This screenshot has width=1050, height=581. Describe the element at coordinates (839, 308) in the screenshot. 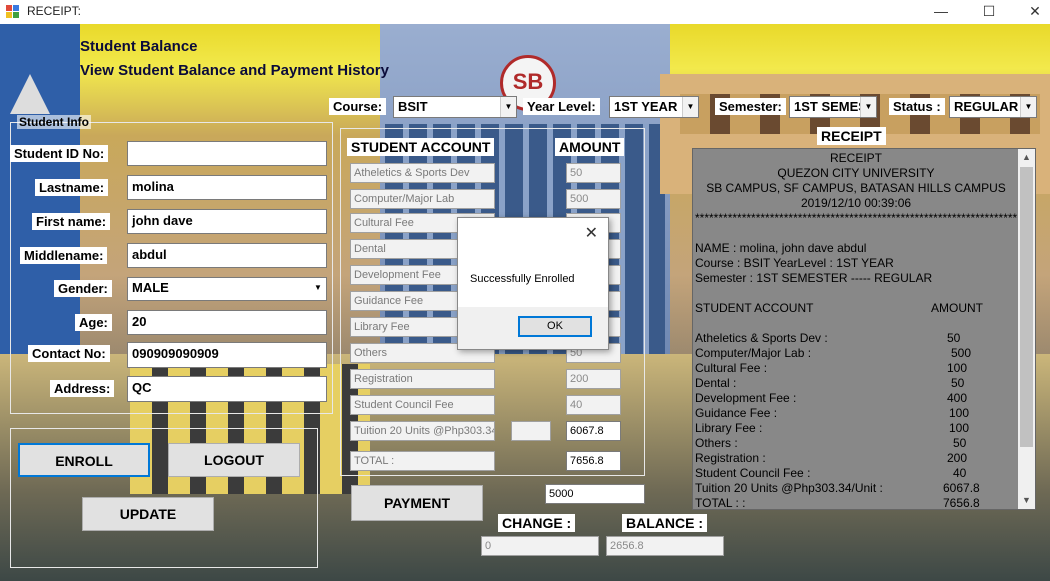

I see `receipt-col-header: STUDENT ACCOUNT AMOUNT` at that location.